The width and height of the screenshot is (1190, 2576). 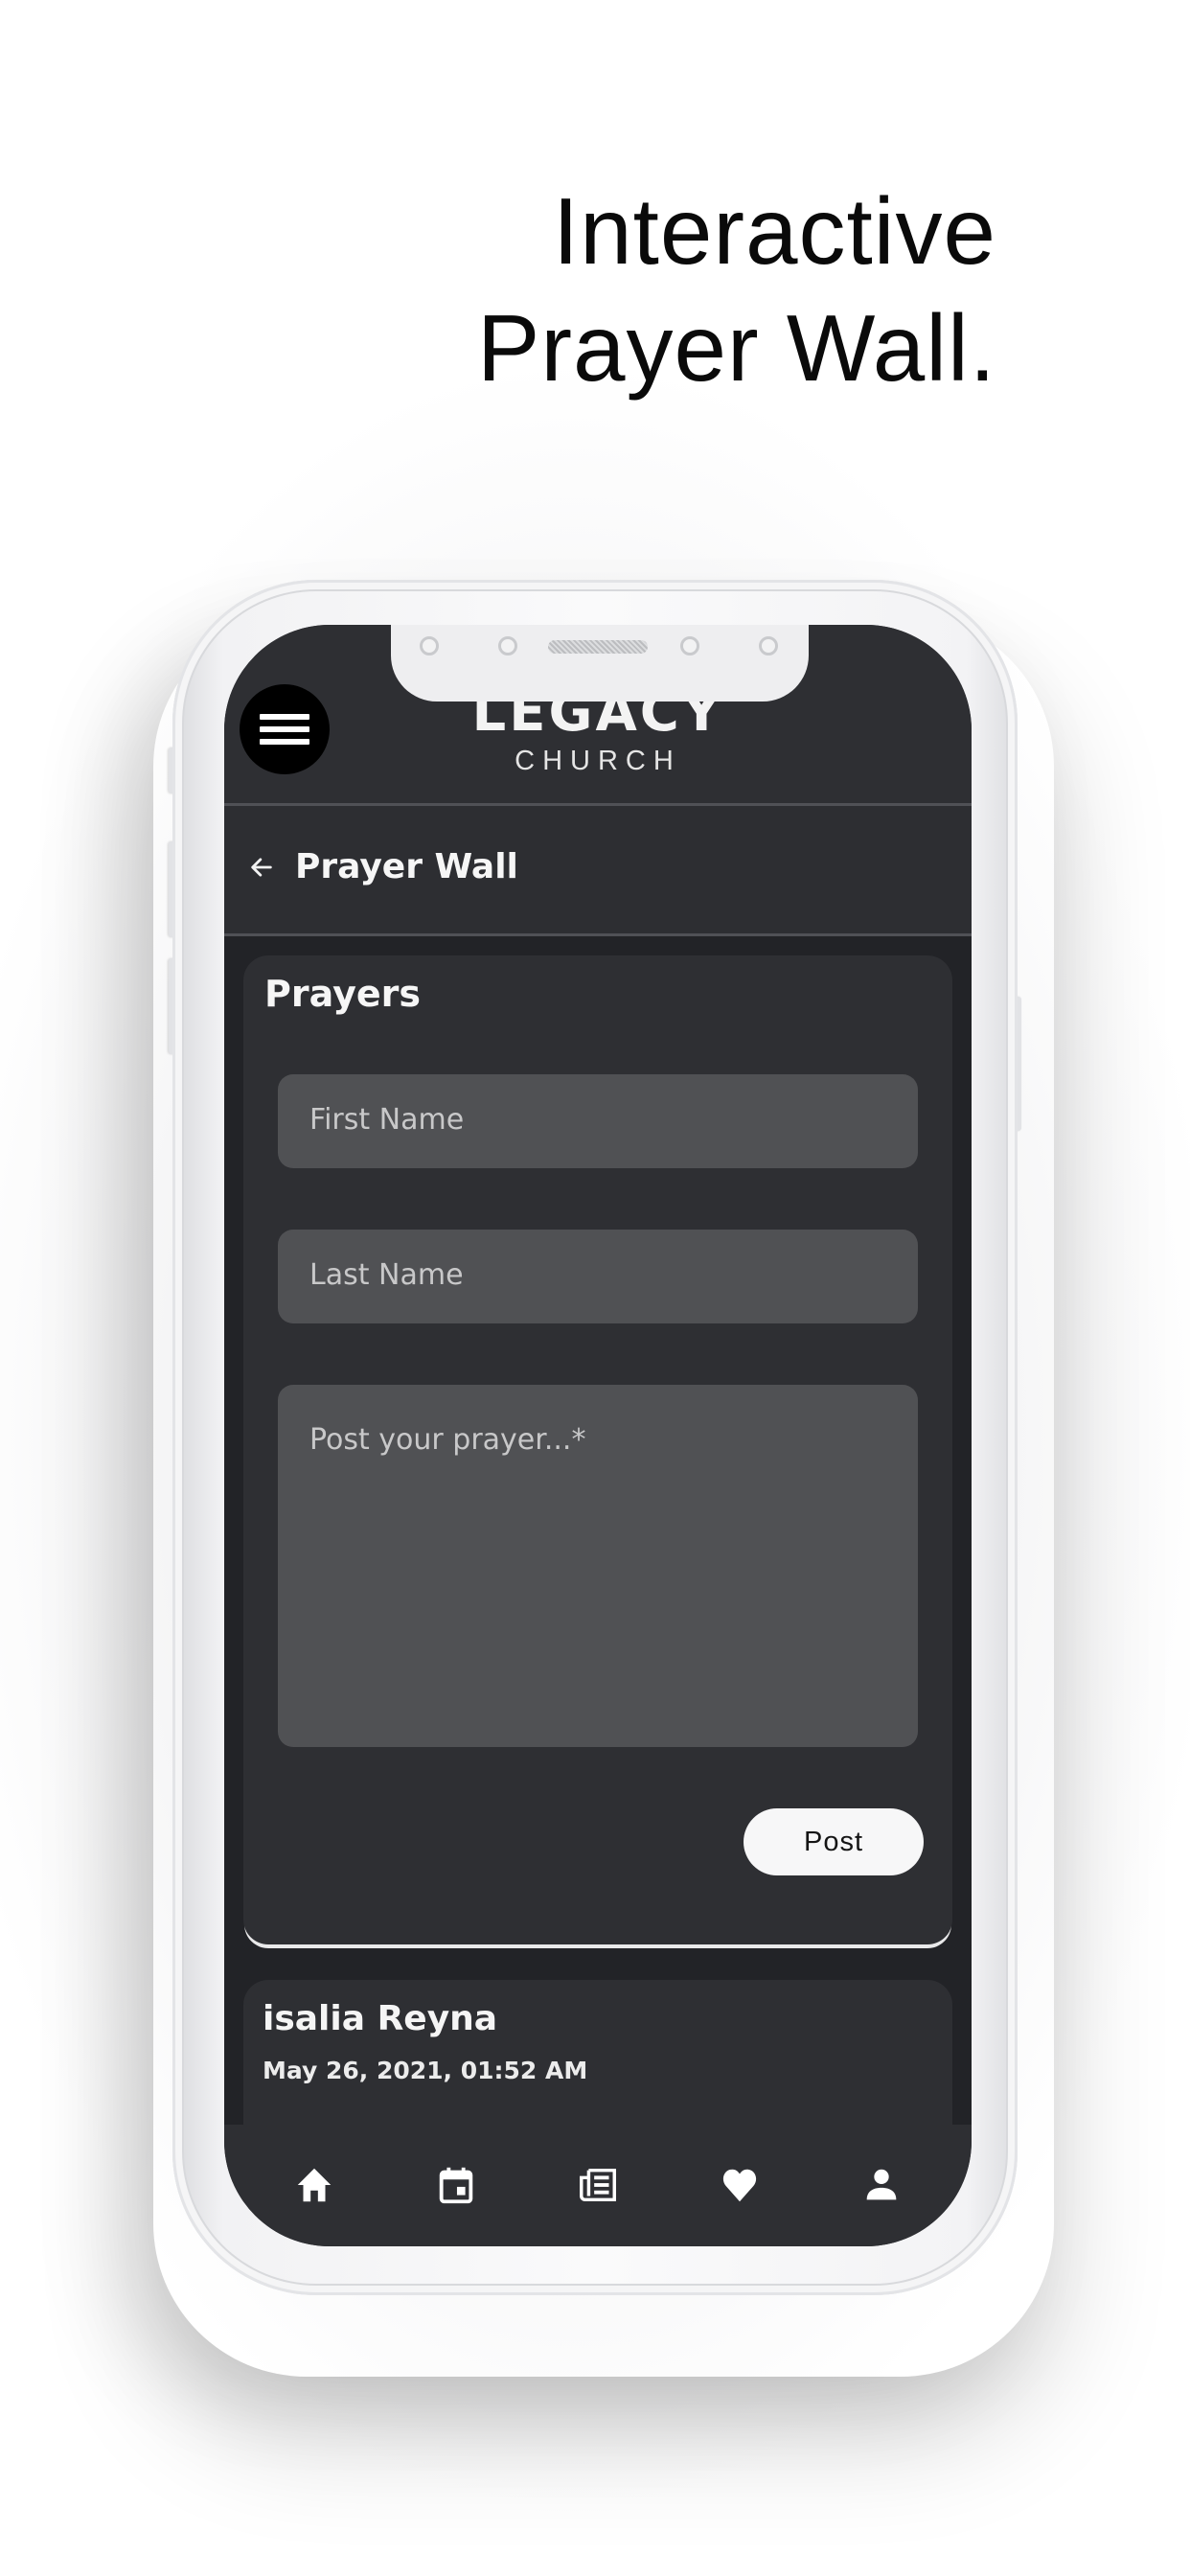 What do you see at coordinates (598, 869) in the screenshot?
I see `title-bar: Prayer Wall` at bounding box center [598, 869].